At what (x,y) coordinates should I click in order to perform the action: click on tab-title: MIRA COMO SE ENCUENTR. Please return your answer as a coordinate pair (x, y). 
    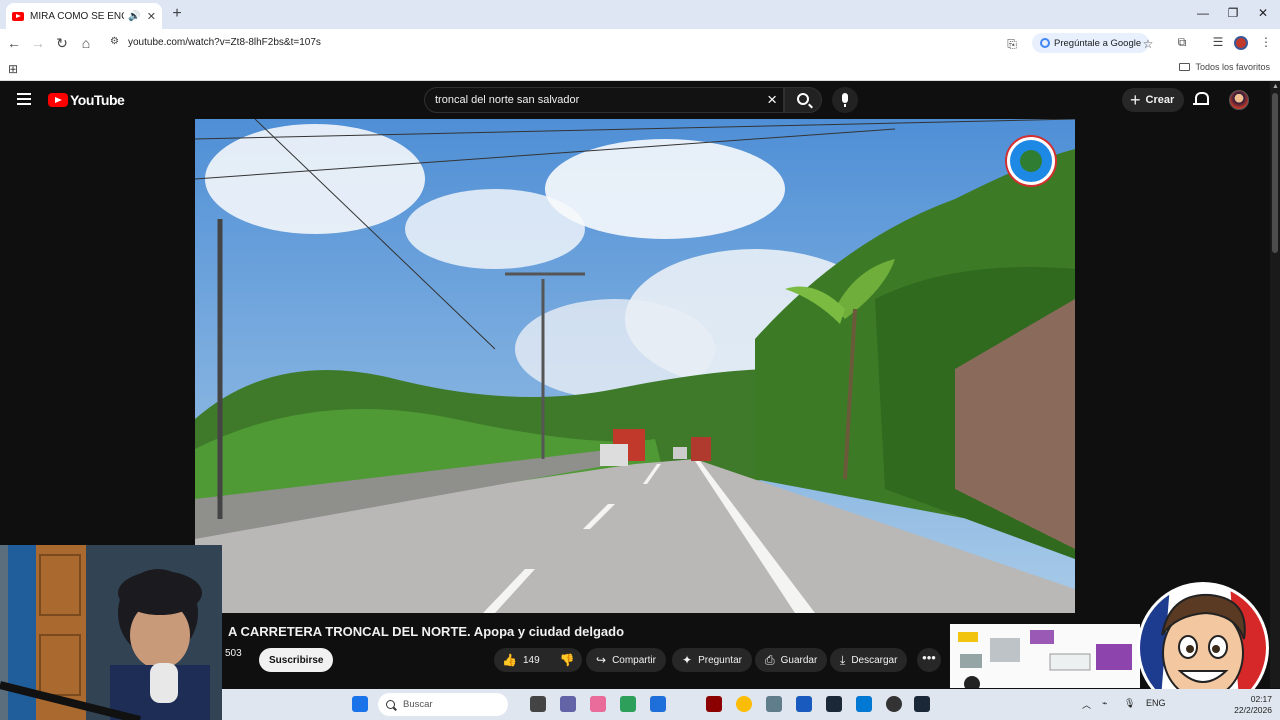
    Looking at the image, I should click on (77, 16).